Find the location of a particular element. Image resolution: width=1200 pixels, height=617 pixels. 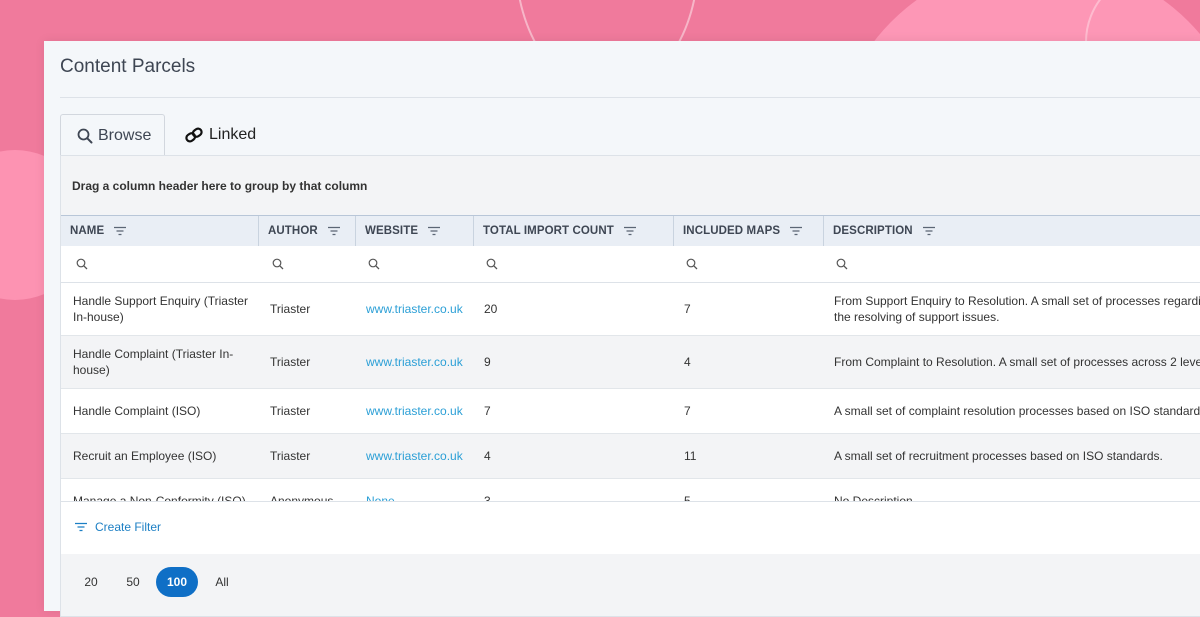

column-header-total-import-count: TOTAL IMPORT COUNT is located at coordinates (574, 231).